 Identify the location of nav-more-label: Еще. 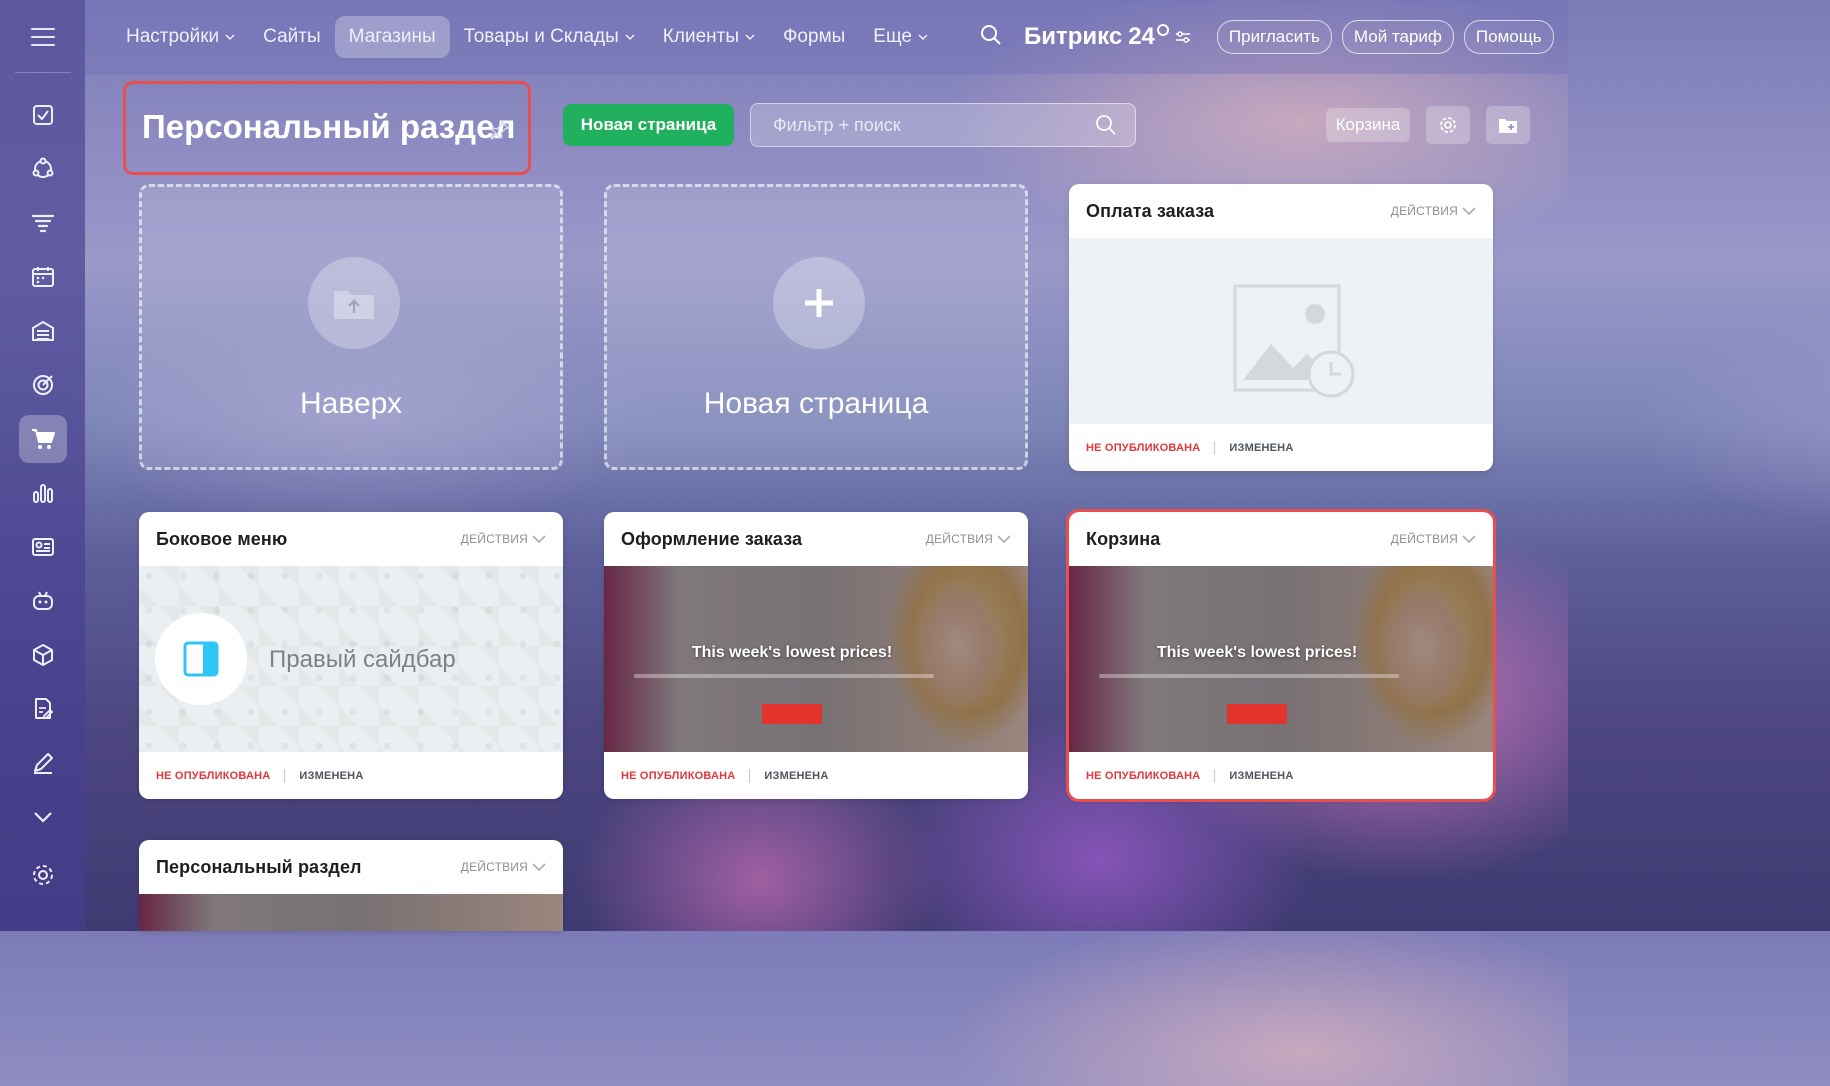
(892, 36).